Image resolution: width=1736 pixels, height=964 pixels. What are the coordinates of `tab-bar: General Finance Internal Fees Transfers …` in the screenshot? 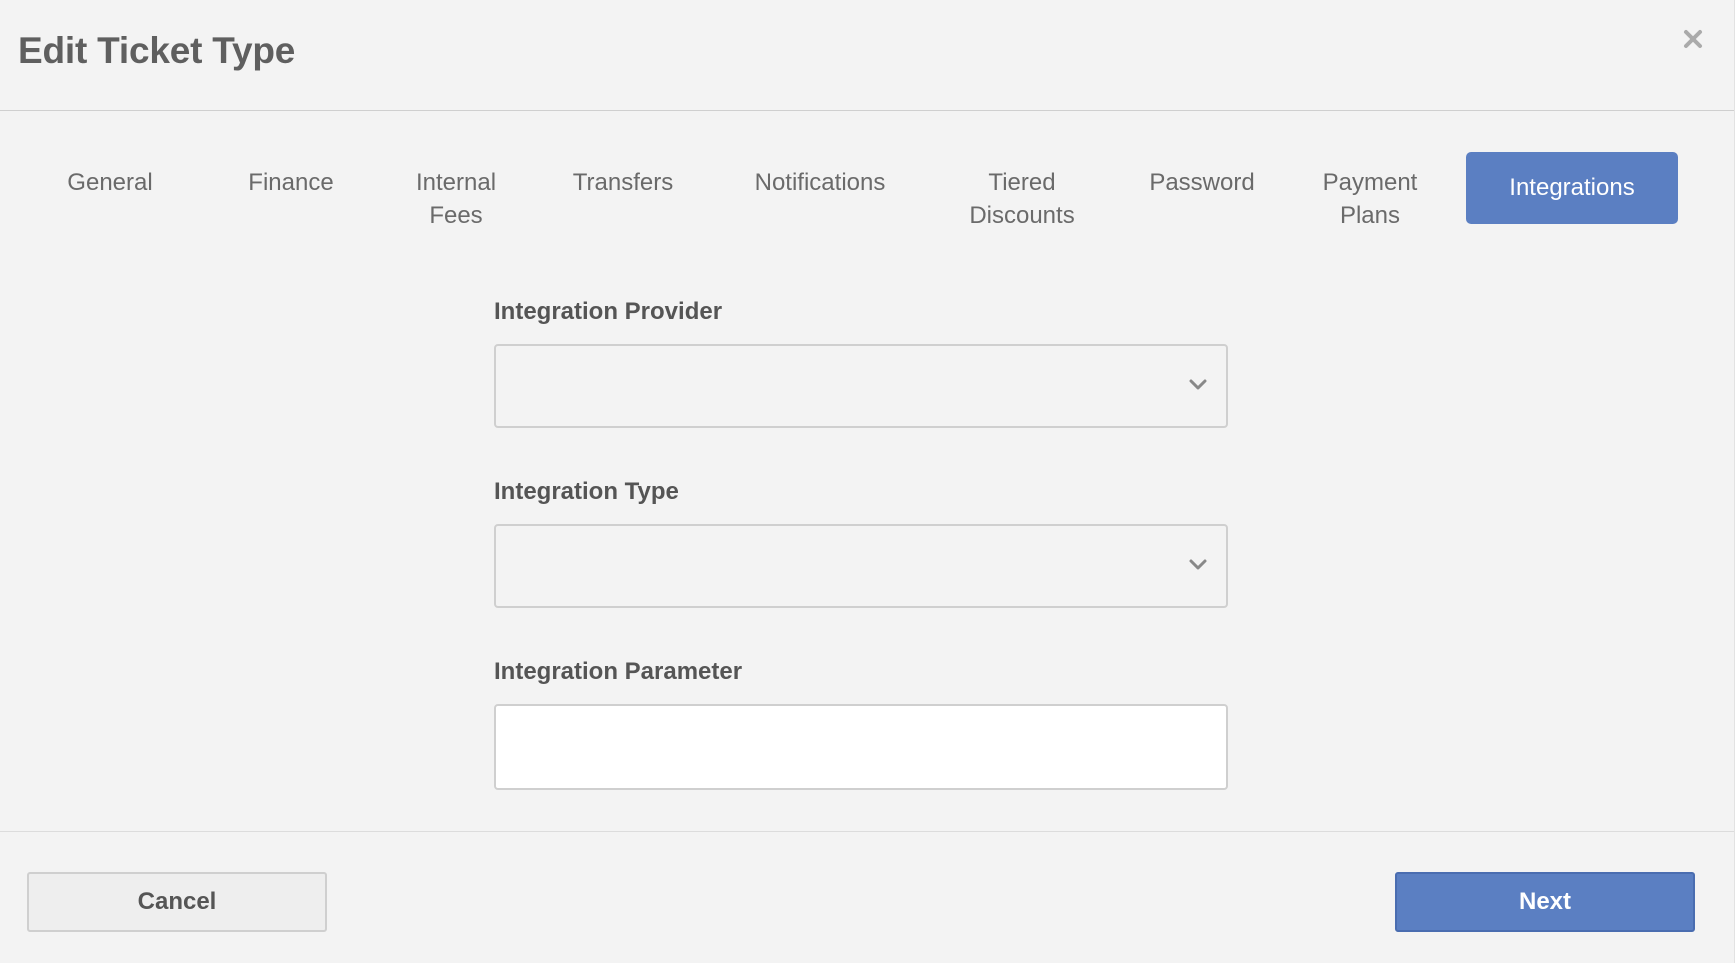 It's located at (870, 197).